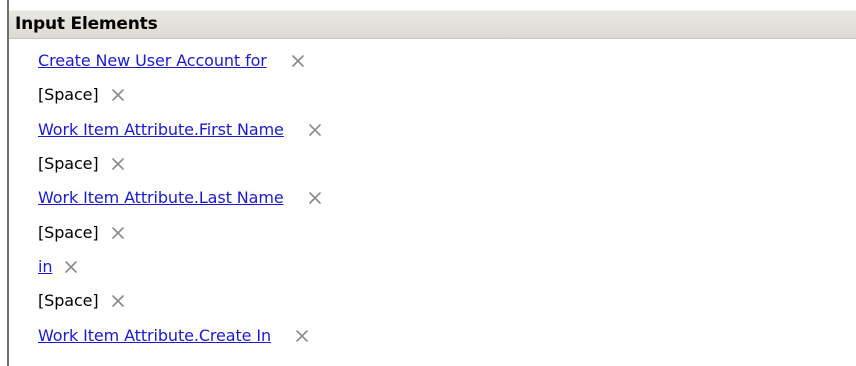 This screenshot has width=856, height=366. I want to click on list-item: Work Item Attribute.First Name, so click(428, 130).